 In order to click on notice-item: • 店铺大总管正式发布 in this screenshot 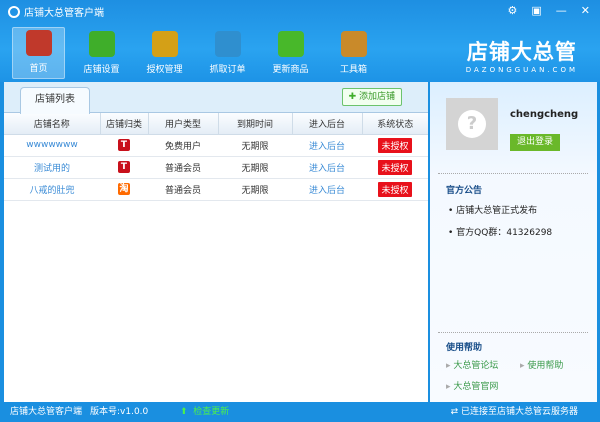, I will do `click(493, 211)`.